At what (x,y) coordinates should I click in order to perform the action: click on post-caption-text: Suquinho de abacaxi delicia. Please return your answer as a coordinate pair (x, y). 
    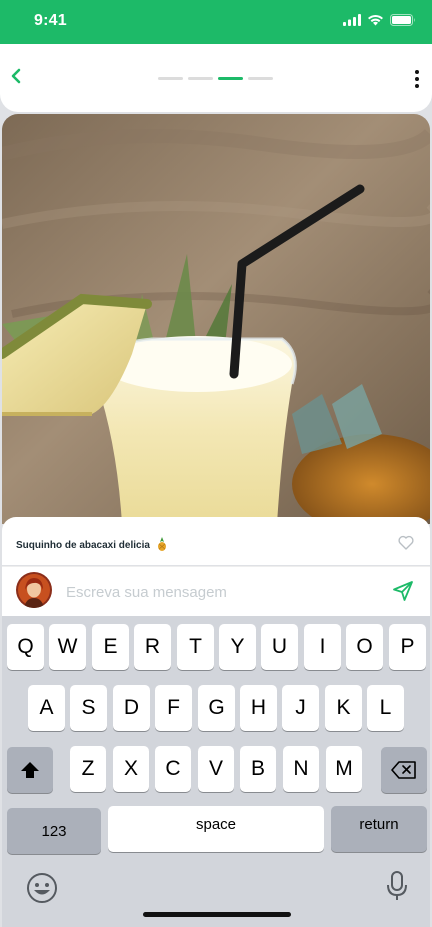
    Looking at the image, I should click on (83, 545).